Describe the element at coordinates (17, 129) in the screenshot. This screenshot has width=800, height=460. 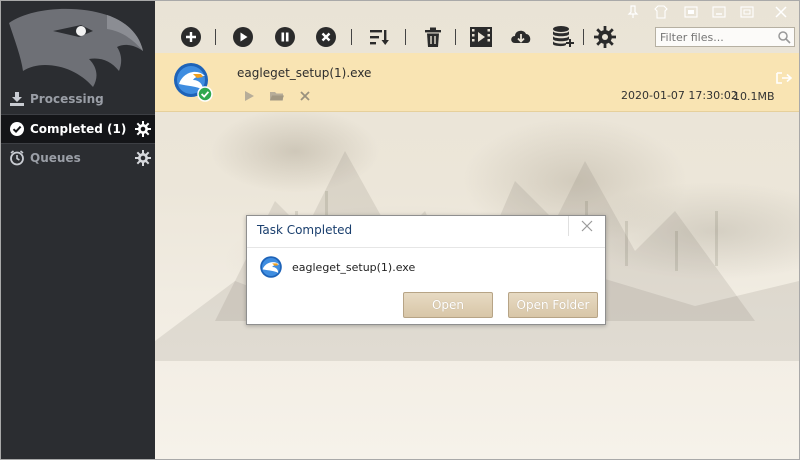
I see `check-circle-icon` at that location.